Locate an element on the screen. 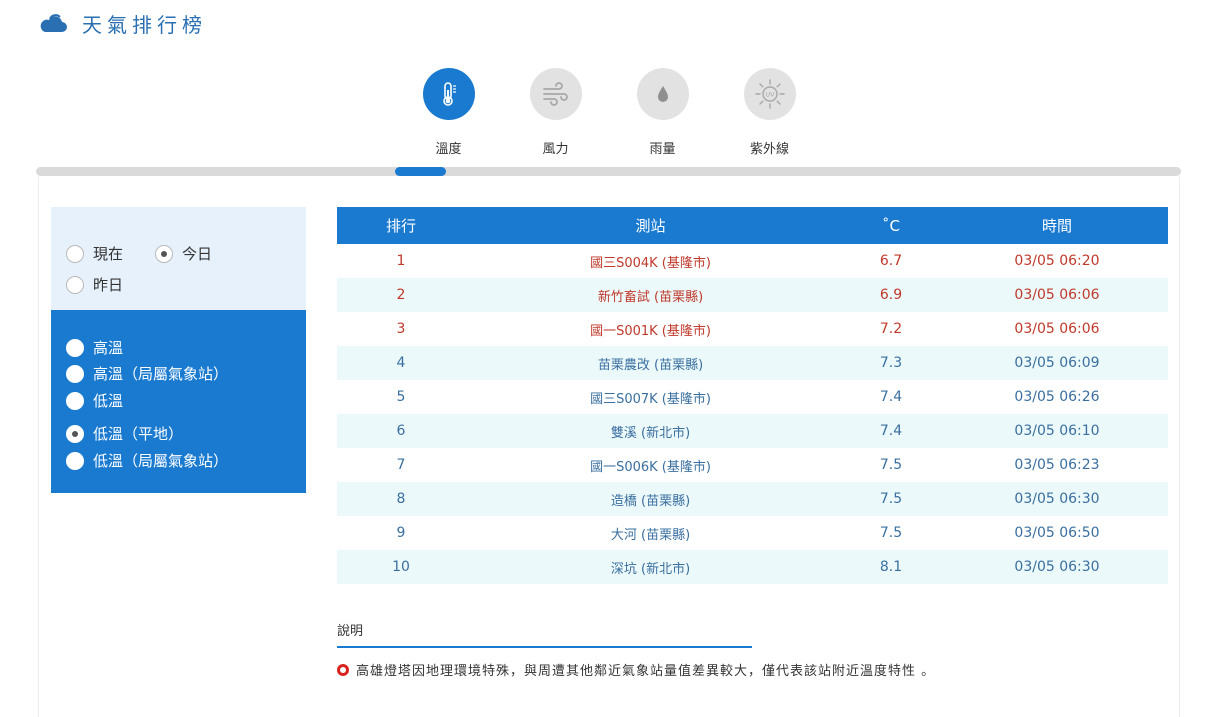 Image resolution: width=1205 pixels, height=717 pixels. table-row: 4 苗栗農改 (苗栗縣) 7.3 03/05 06:09 is located at coordinates (752, 363).